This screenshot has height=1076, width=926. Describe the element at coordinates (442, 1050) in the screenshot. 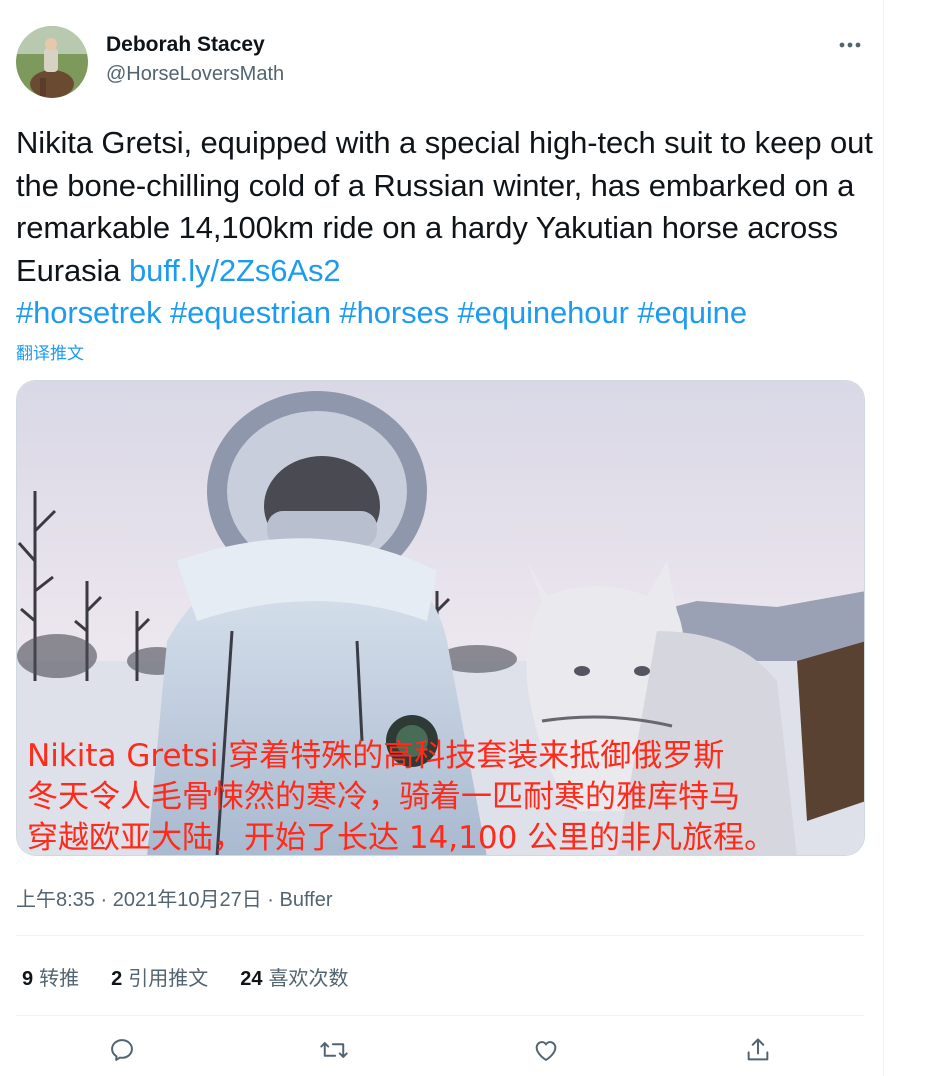

I see `tweet-actions` at that location.